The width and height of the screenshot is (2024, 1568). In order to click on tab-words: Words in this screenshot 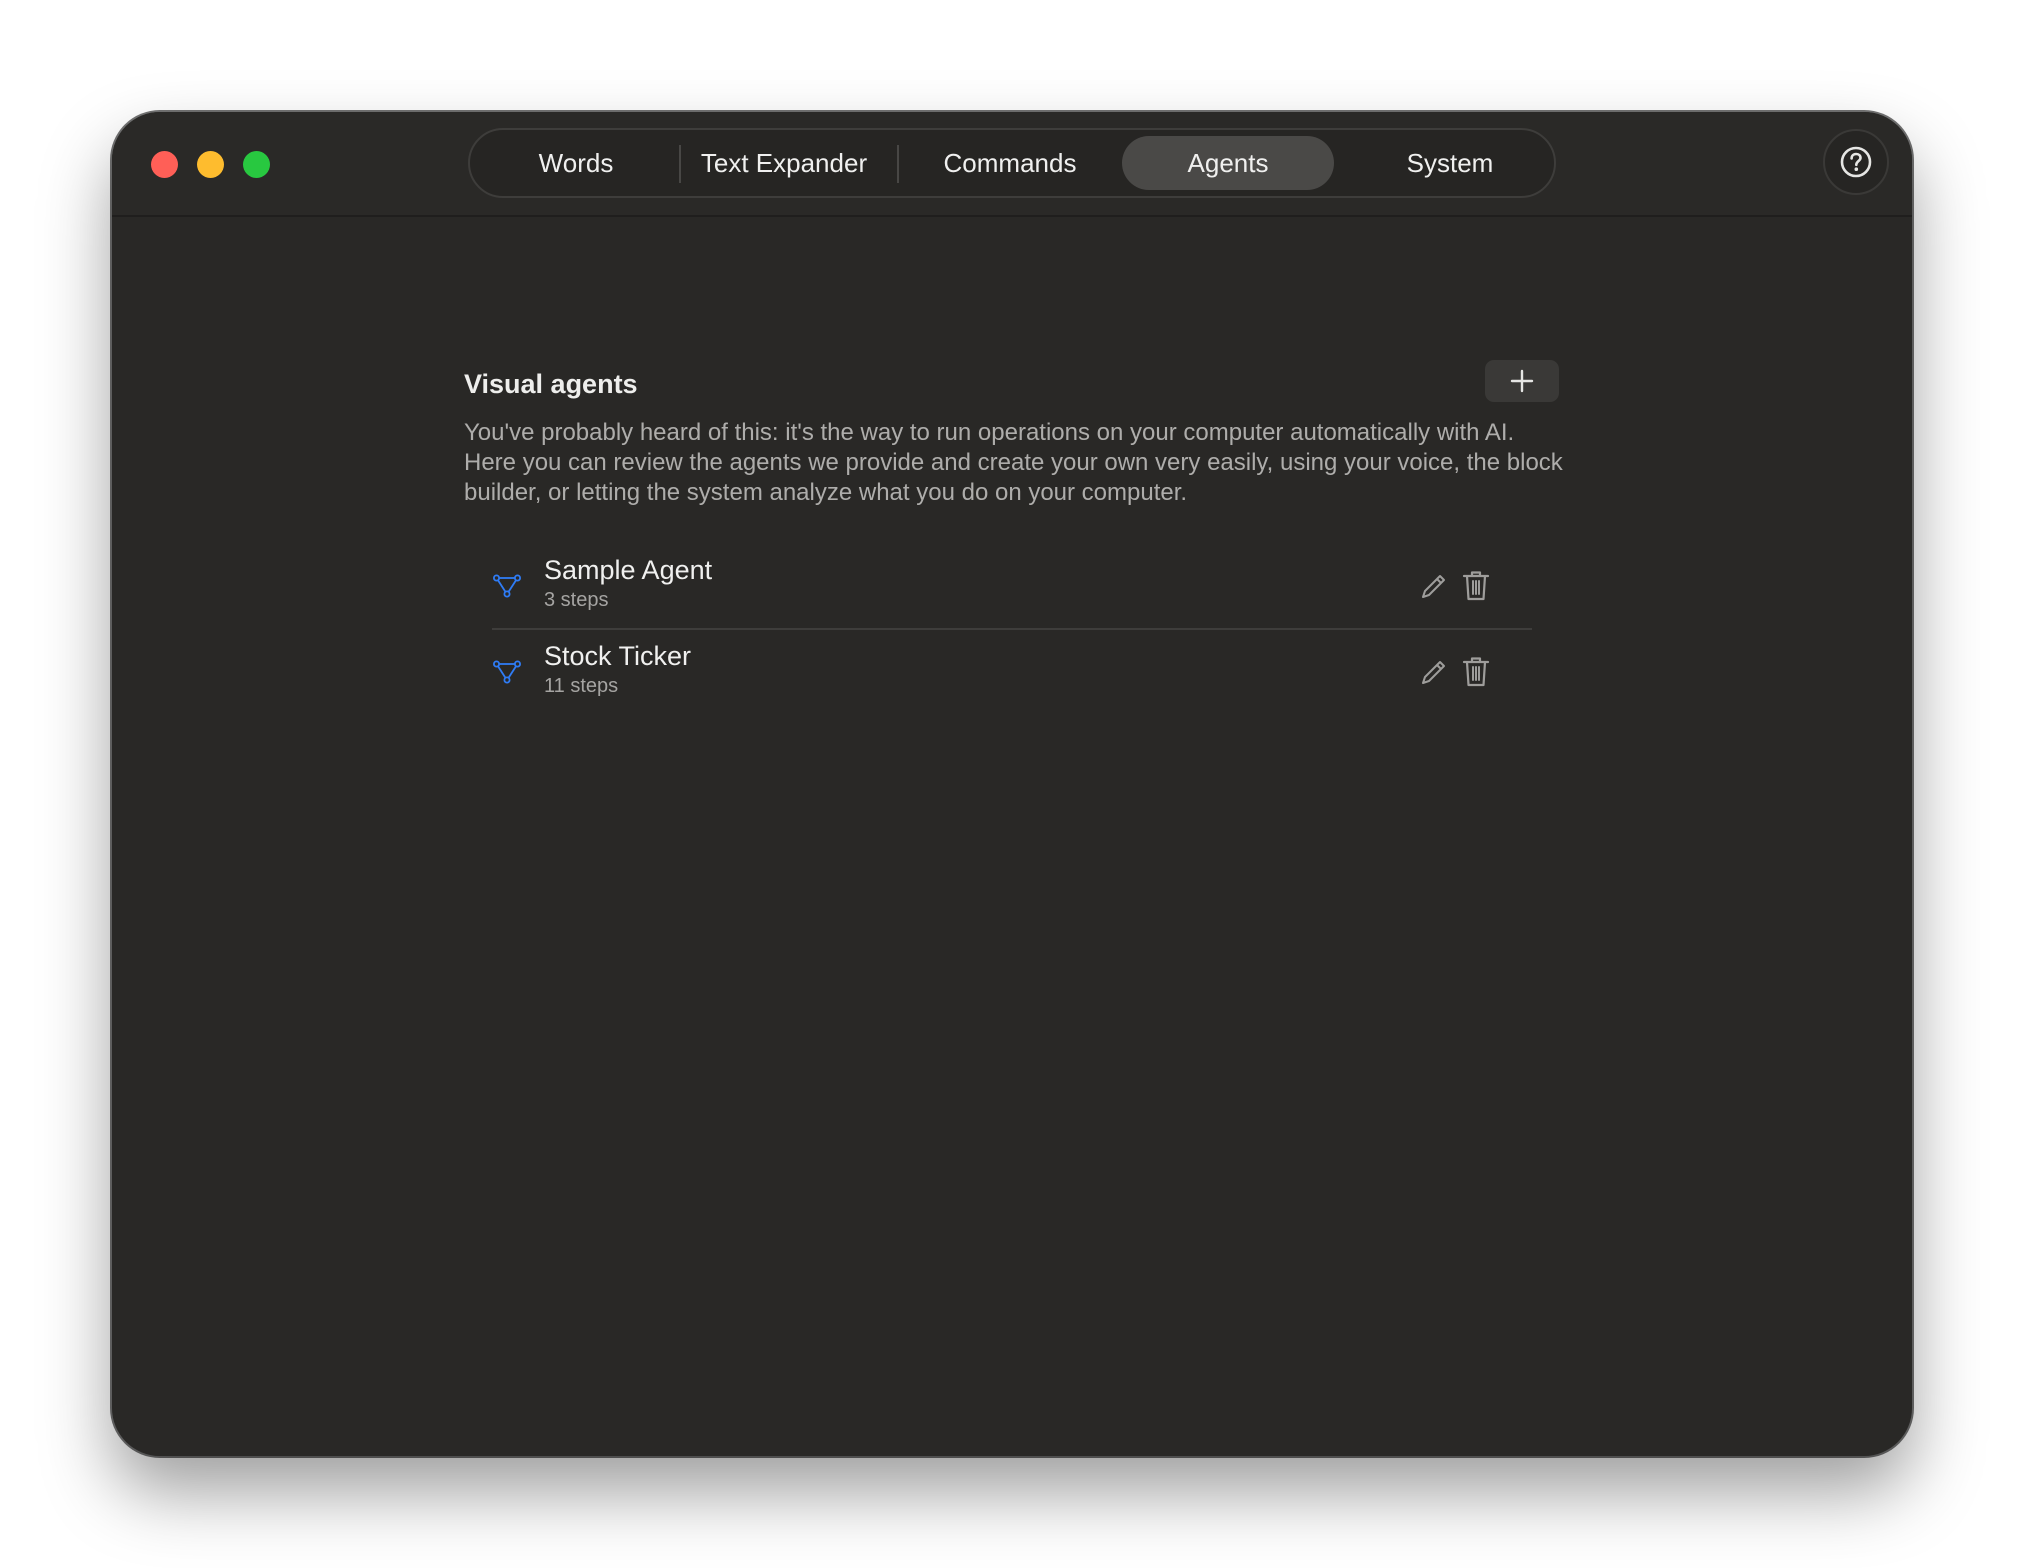, I will do `click(576, 163)`.